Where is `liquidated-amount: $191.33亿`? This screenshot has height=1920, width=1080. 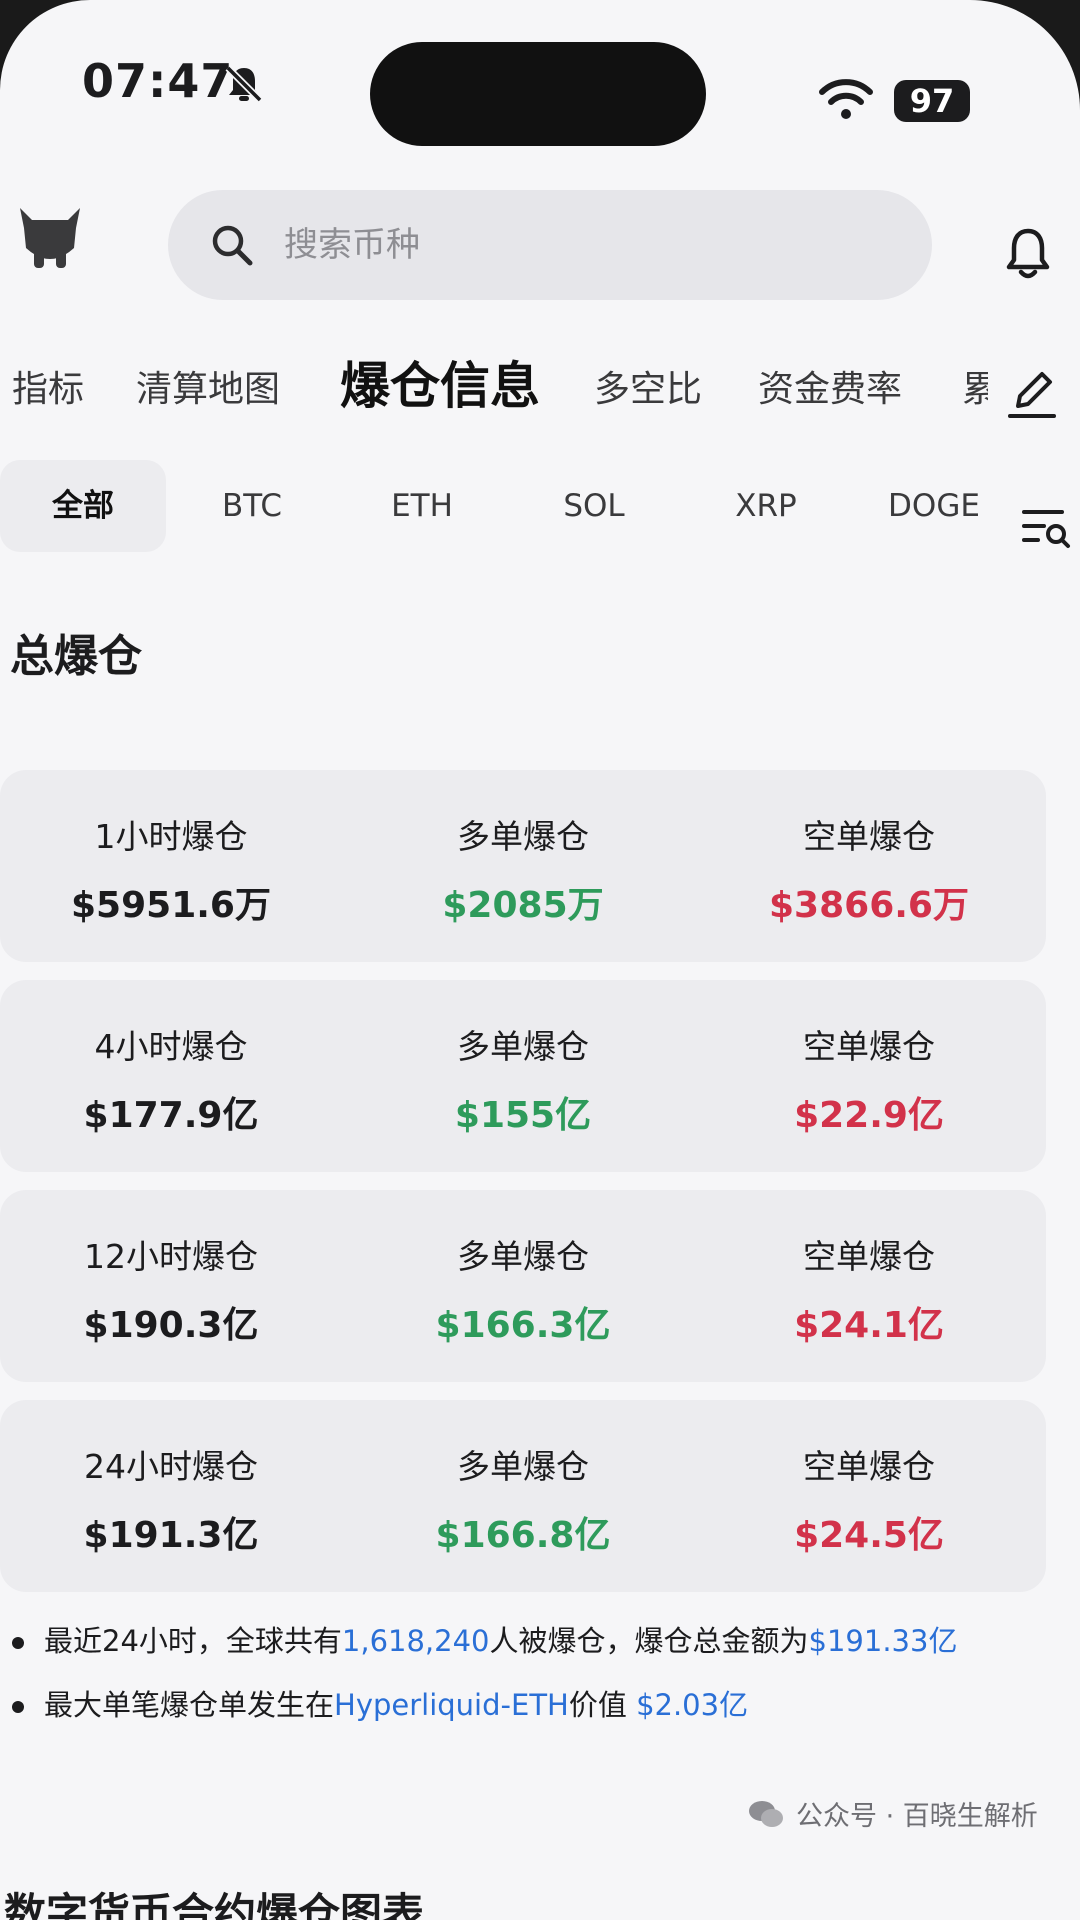 liquidated-amount: $191.33亿 is located at coordinates (883, 1641).